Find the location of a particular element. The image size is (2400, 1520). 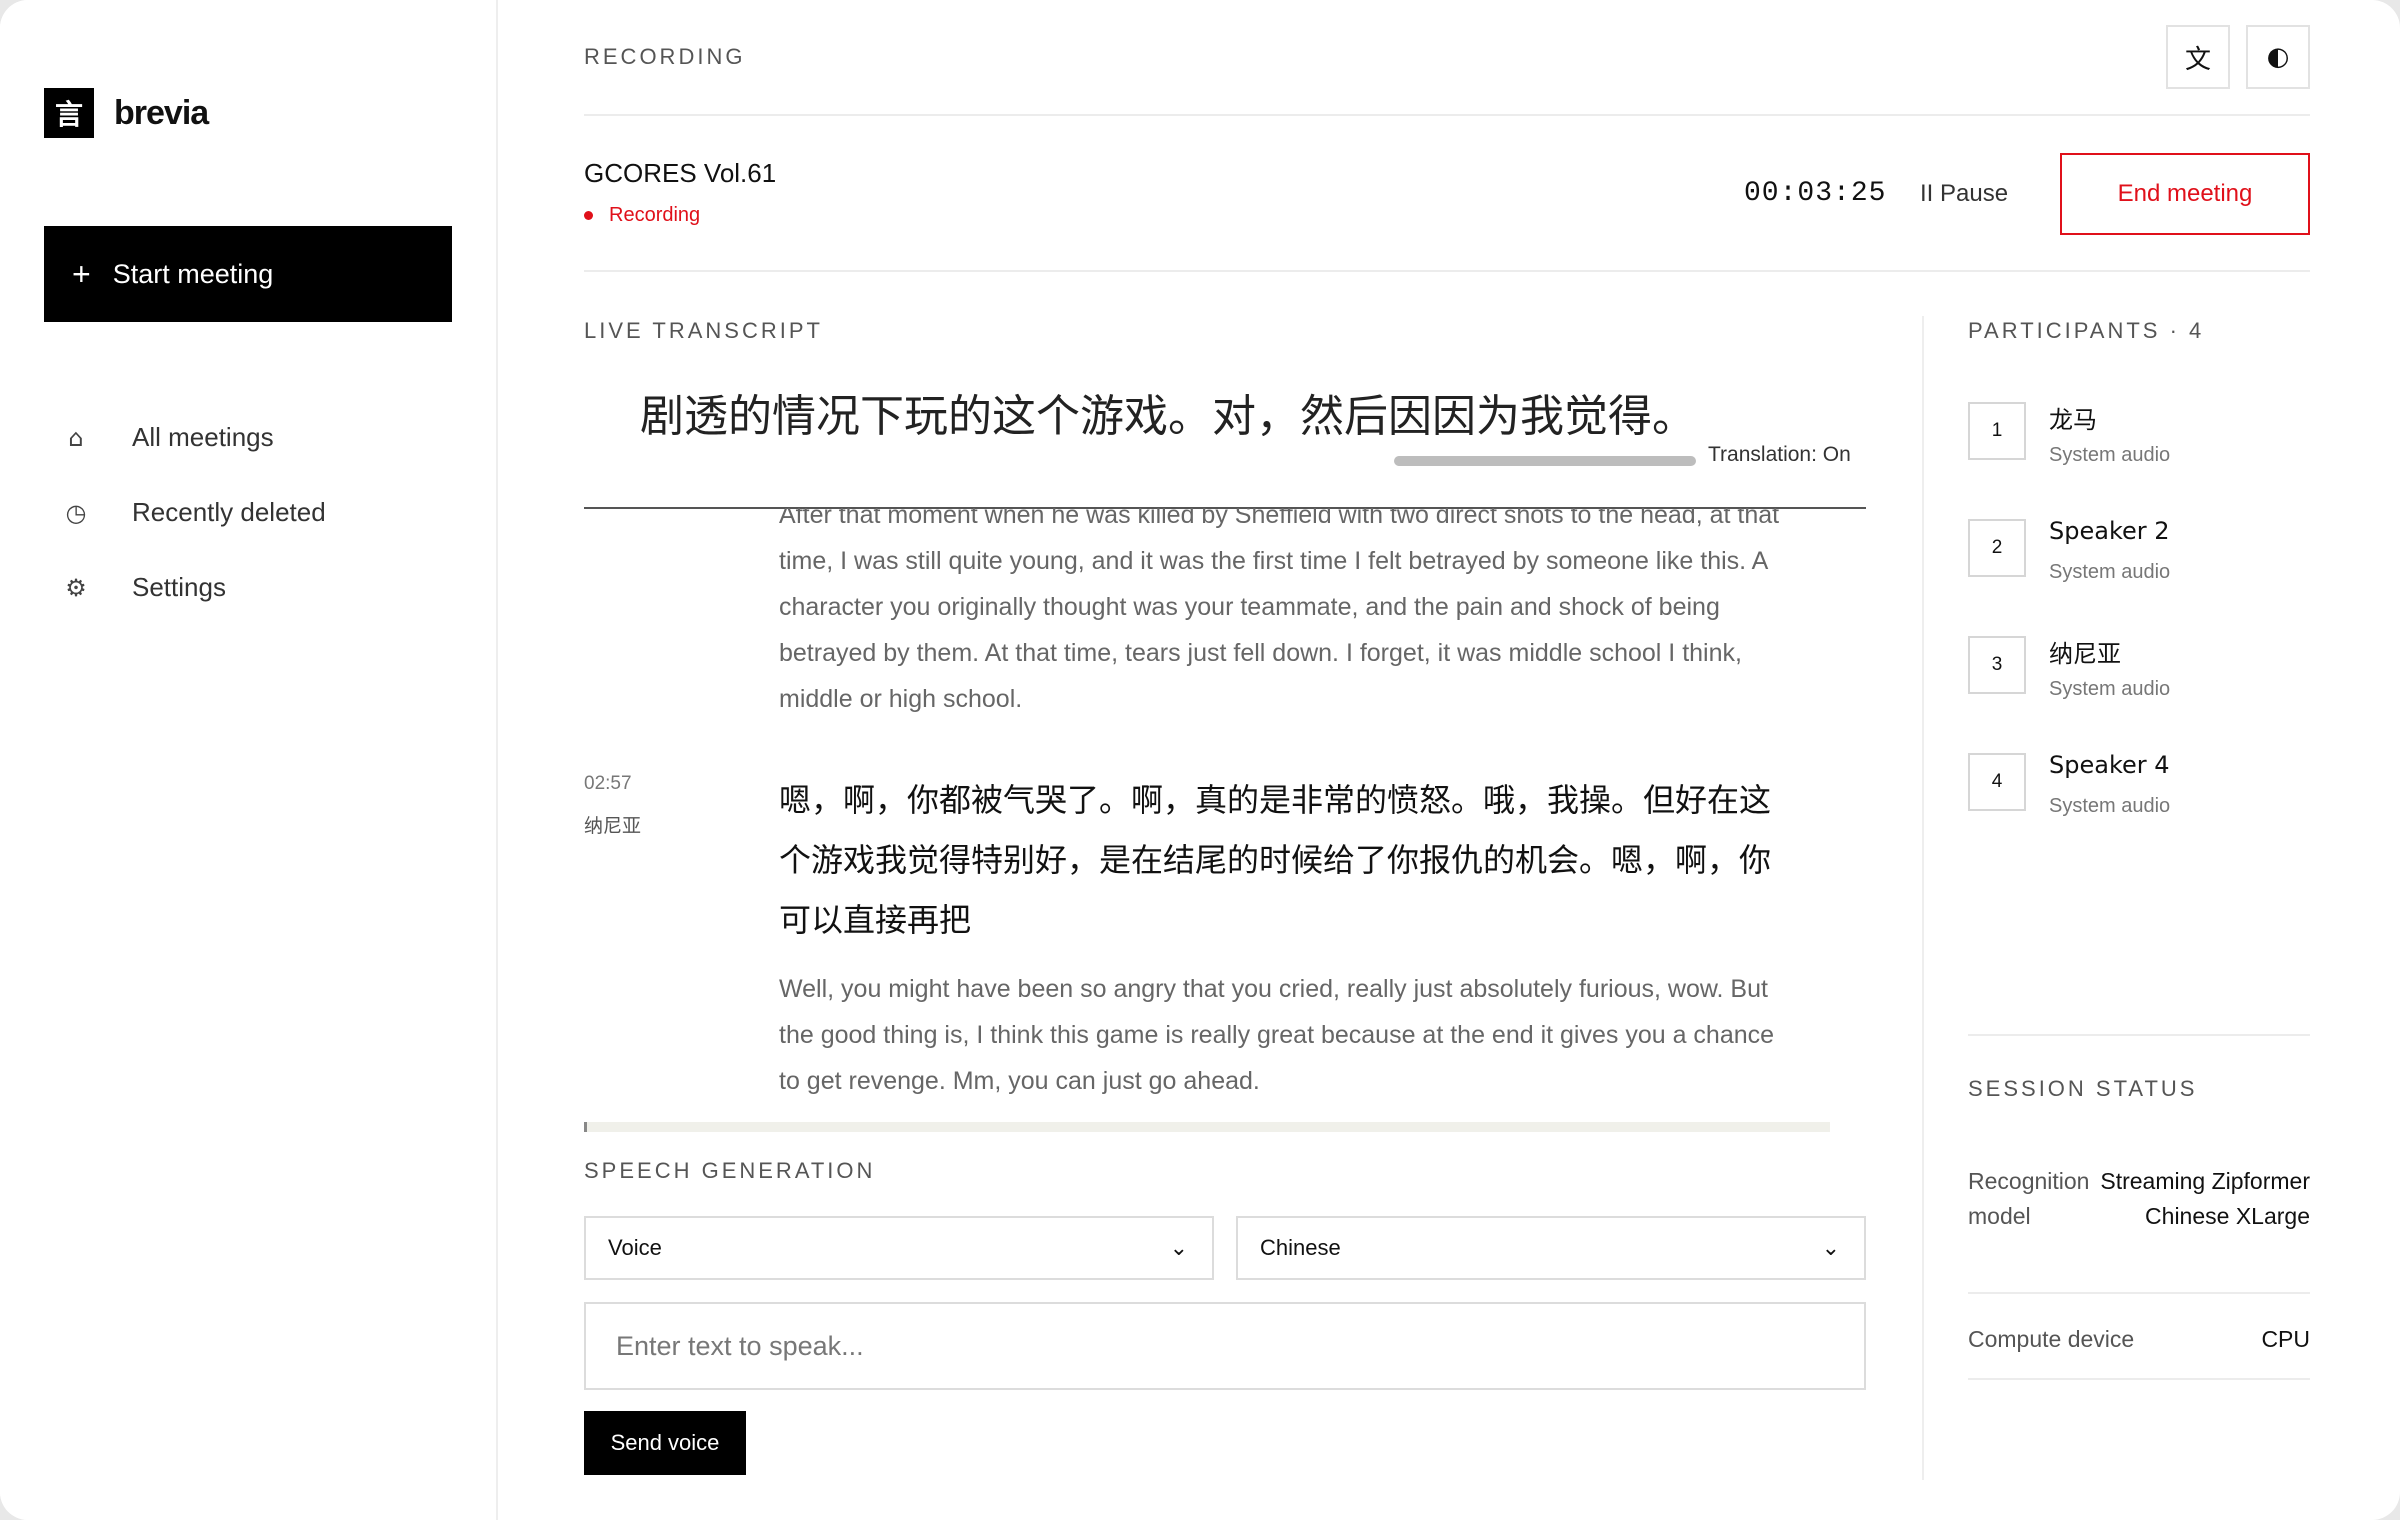

theme-toggle-button: ◐ is located at coordinates (2278, 57).